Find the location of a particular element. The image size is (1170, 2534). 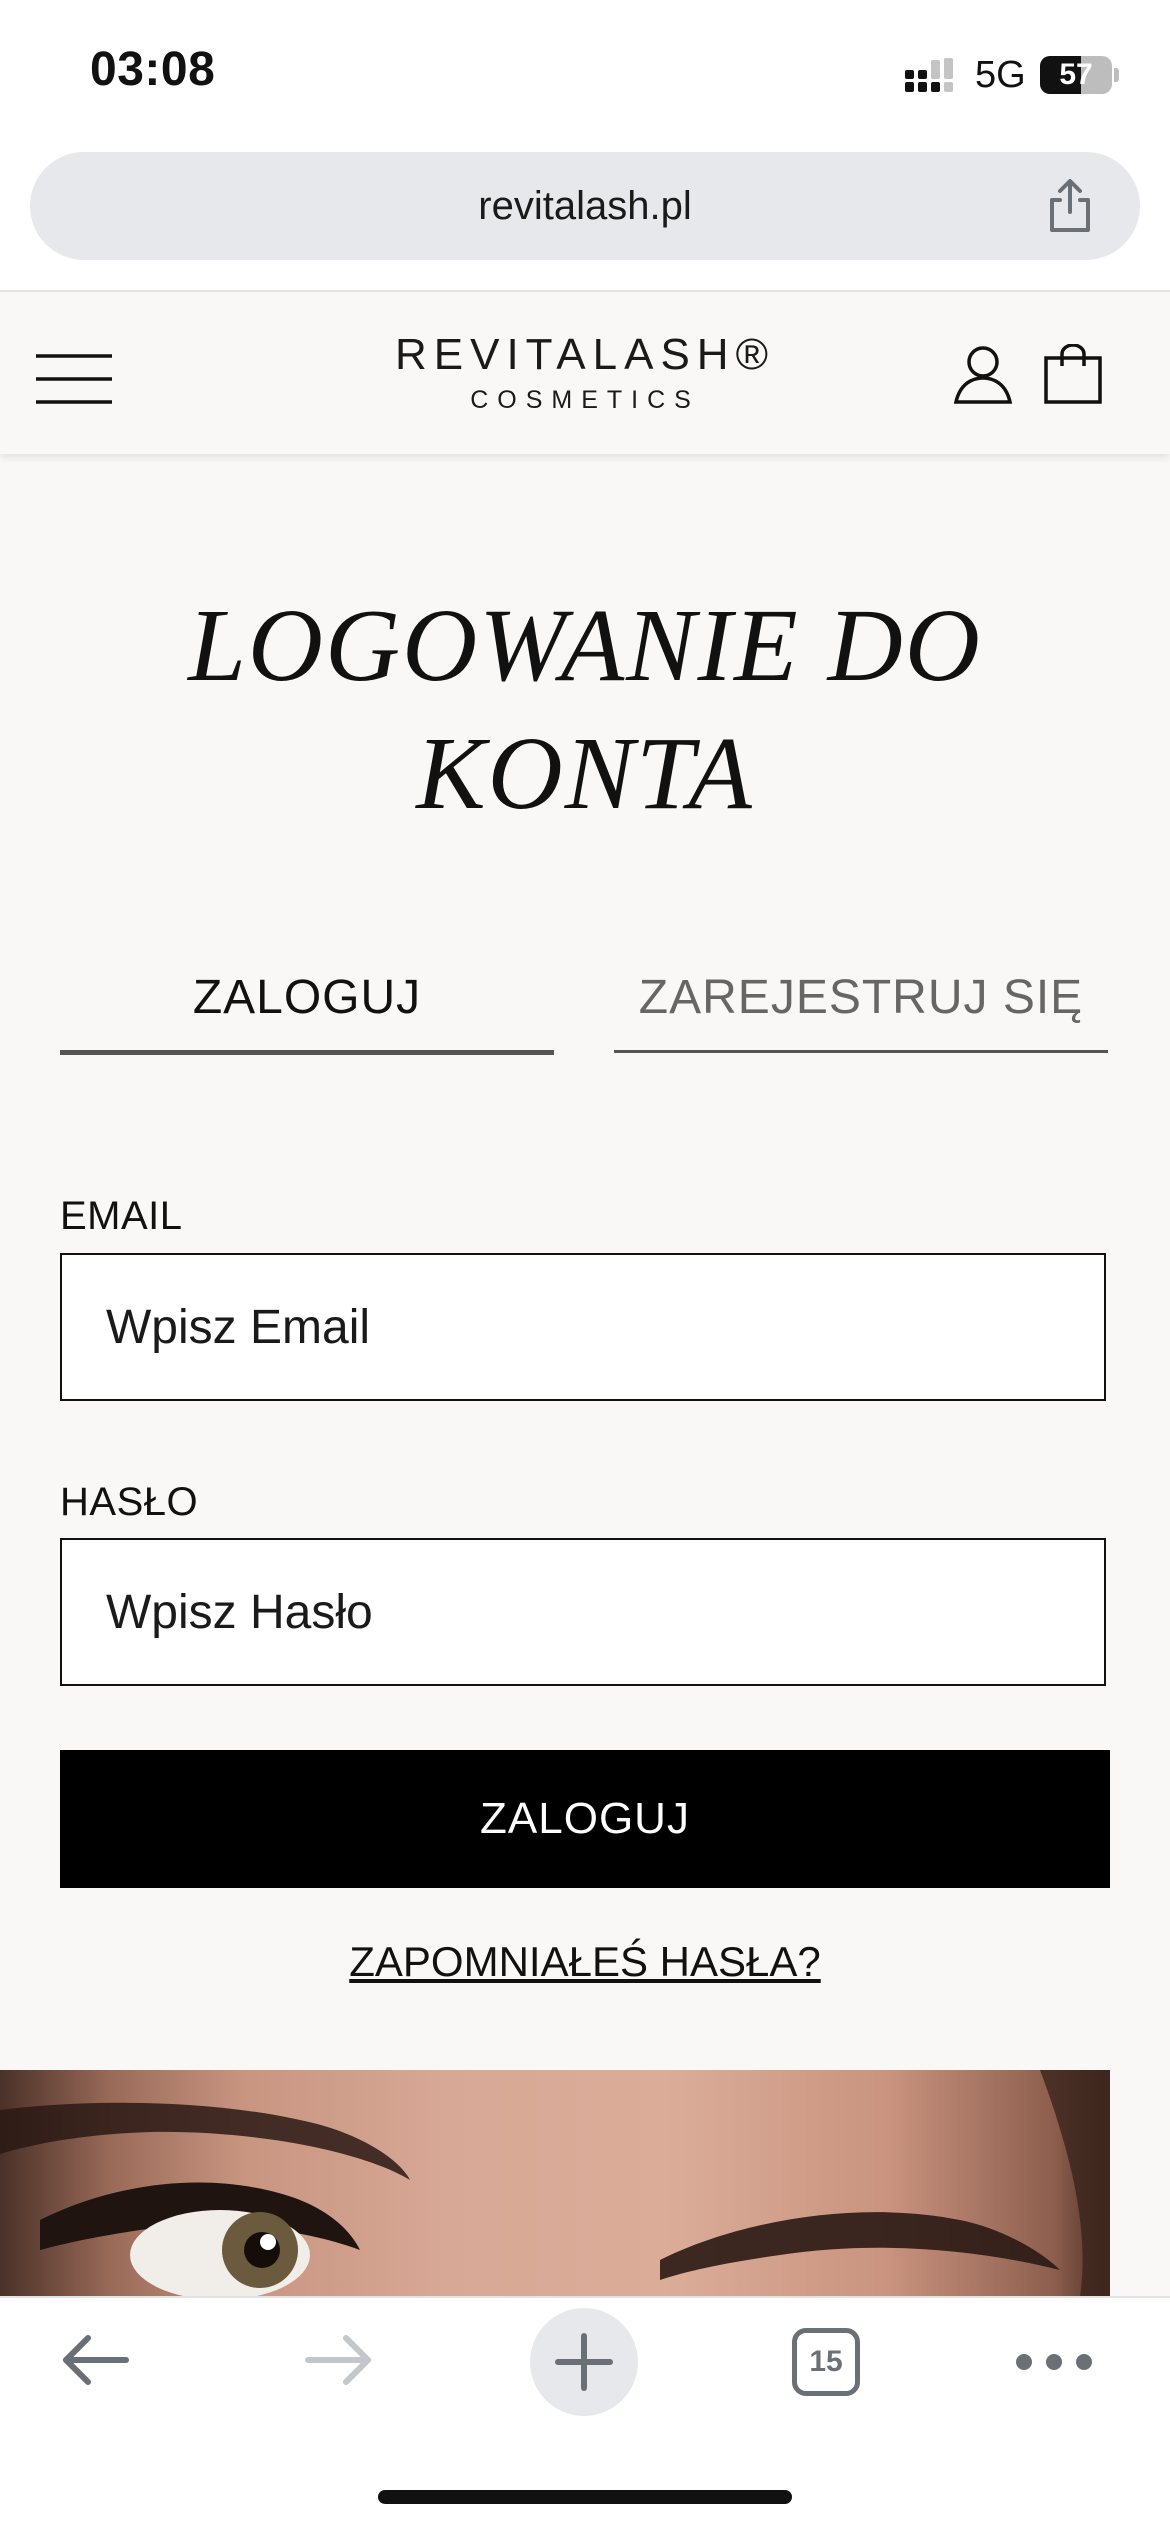

email-label: EMAIL is located at coordinates (121, 1216).